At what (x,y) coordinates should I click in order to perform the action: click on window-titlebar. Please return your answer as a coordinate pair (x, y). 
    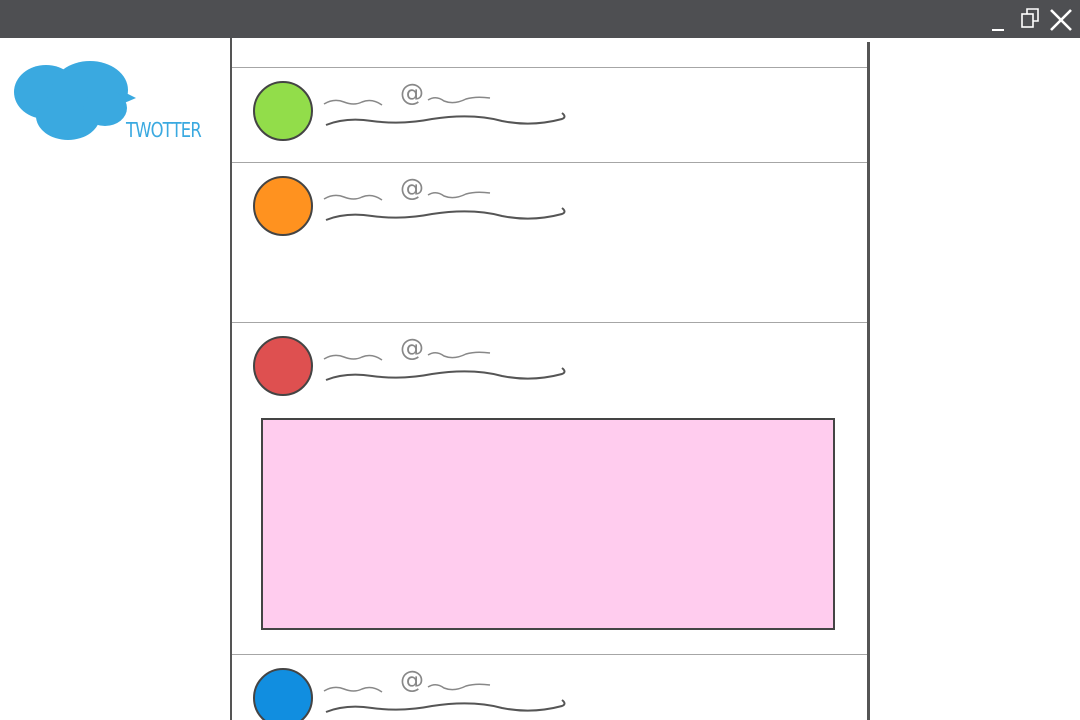
    Looking at the image, I should click on (540, 19).